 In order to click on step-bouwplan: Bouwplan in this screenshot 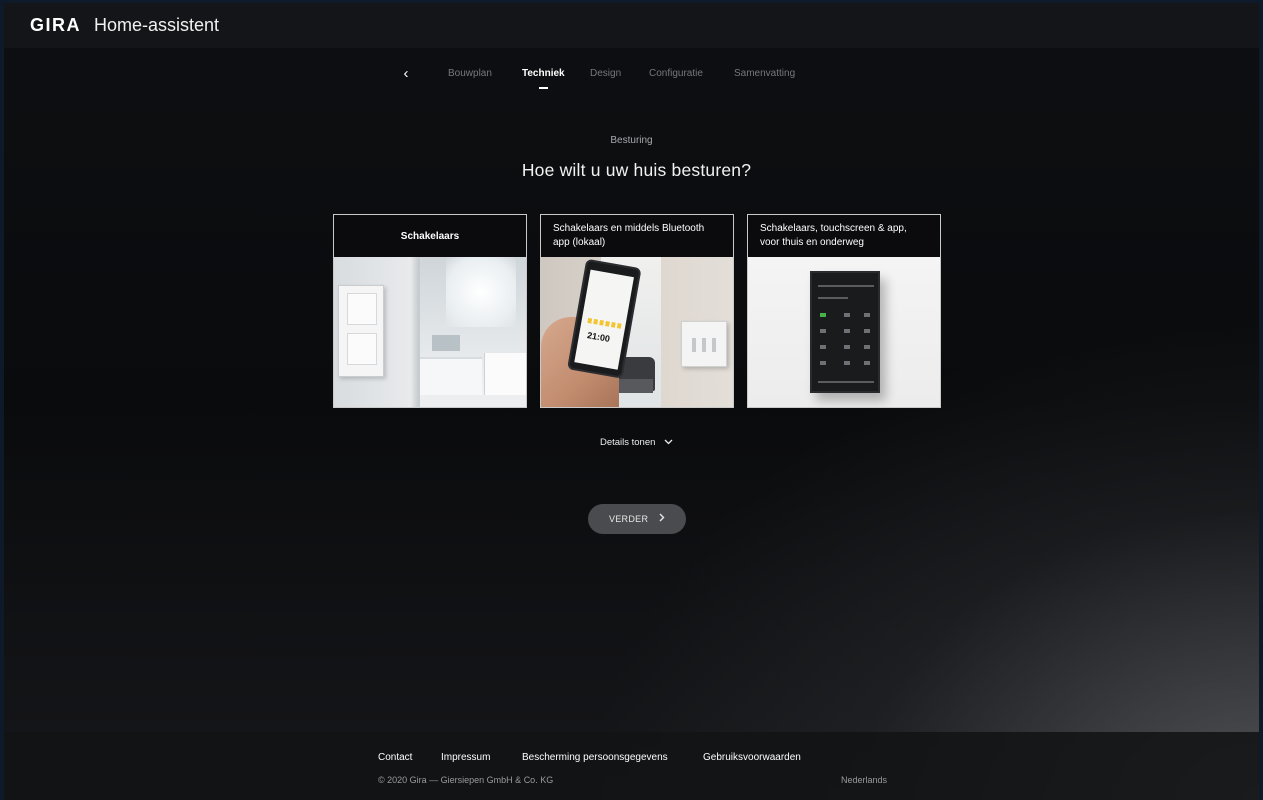, I will do `click(470, 73)`.